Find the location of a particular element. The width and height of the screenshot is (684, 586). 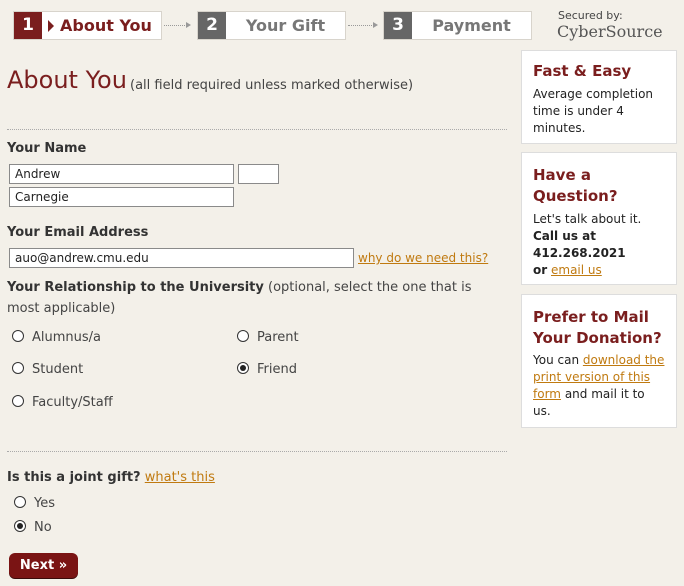

page-title: About You is located at coordinates (67, 80).